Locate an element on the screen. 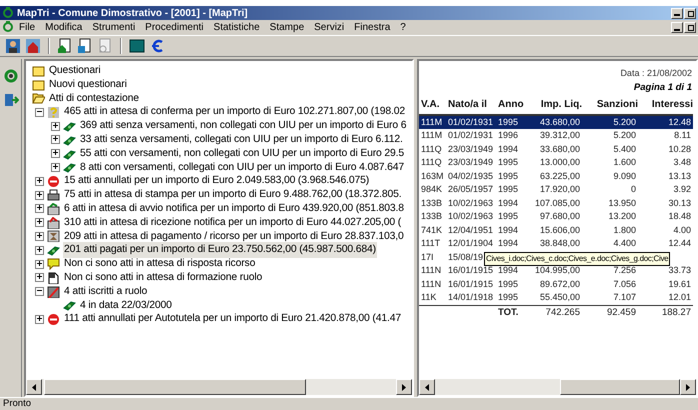 The image size is (698, 410). total-cell: 92.459 is located at coordinates (610, 312).